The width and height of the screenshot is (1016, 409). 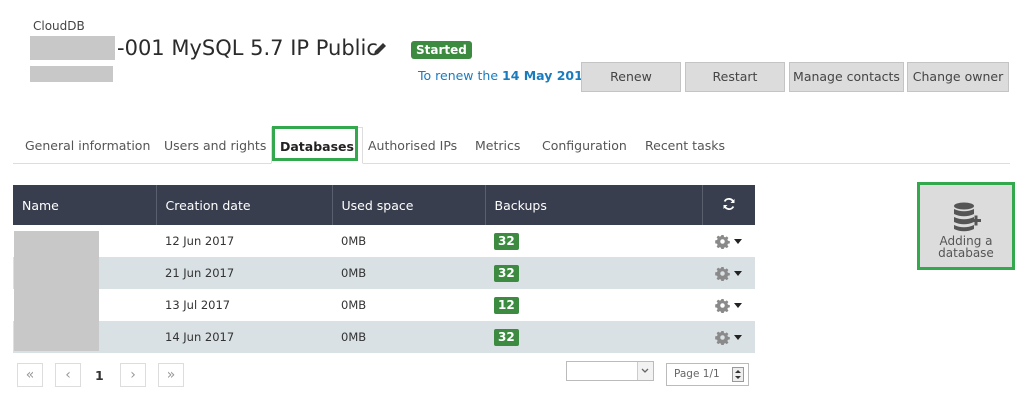 I want to click on page-spinner, so click(x=738, y=374).